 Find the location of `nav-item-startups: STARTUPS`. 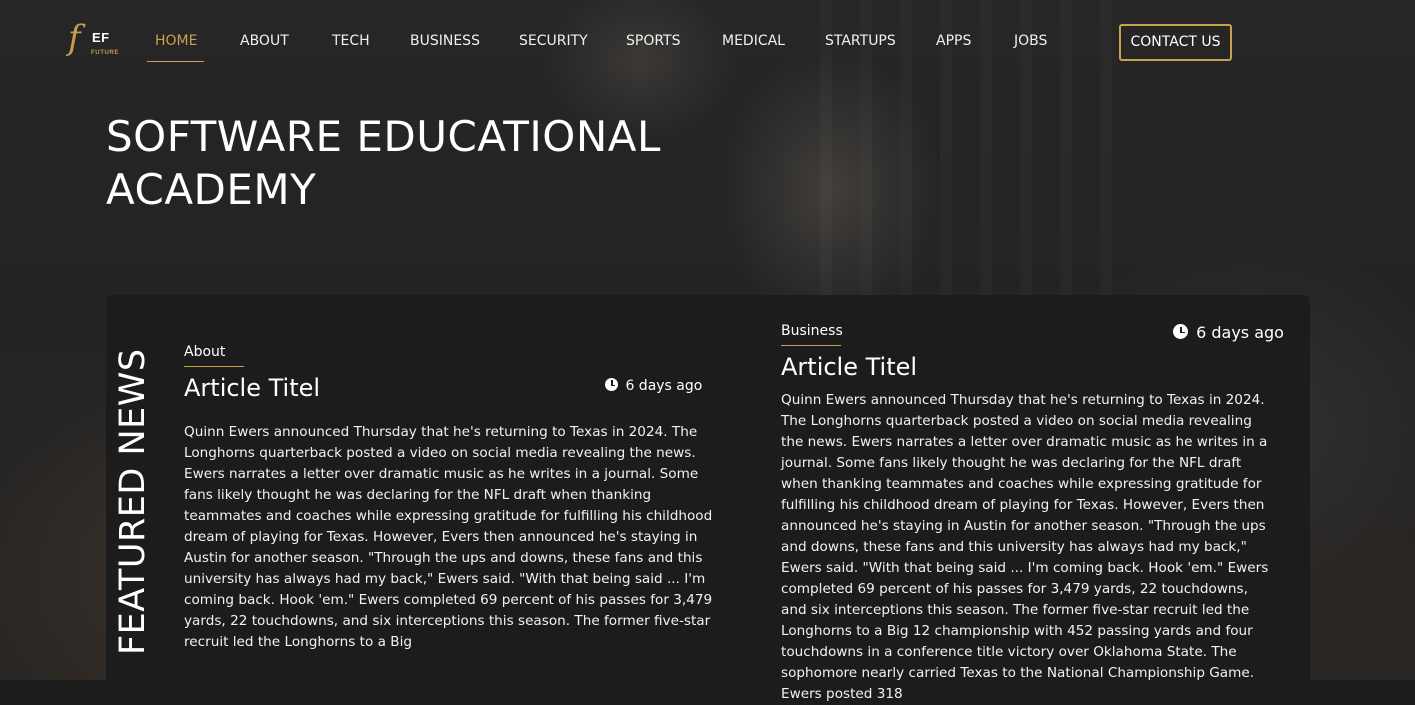

nav-item-startups: STARTUPS is located at coordinates (860, 41).